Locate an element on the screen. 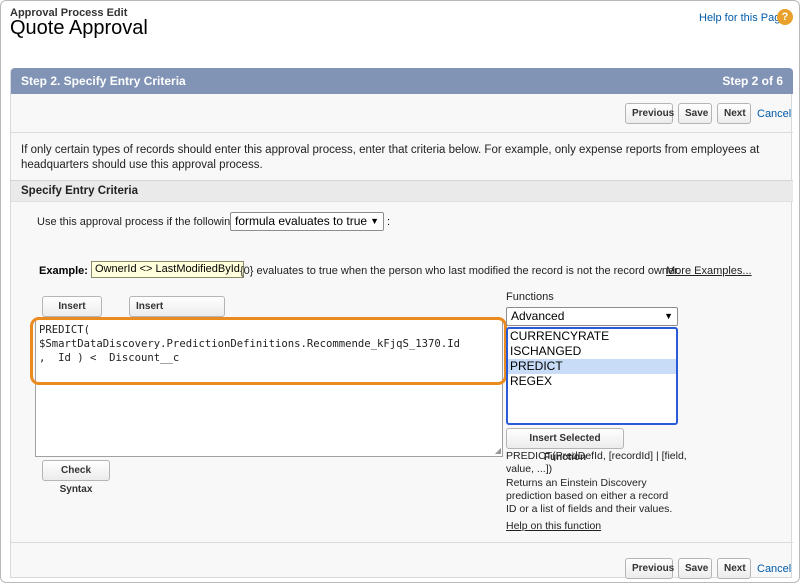 The height and width of the screenshot is (583, 800). cancel-link-top: Cancel is located at coordinates (774, 114).